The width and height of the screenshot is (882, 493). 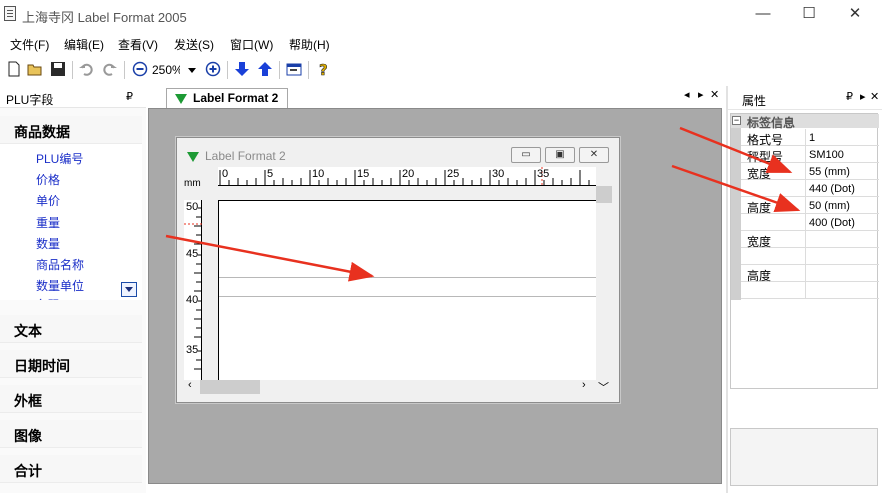 I want to click on zoom-select: 250%, so click(x=175, y=70).